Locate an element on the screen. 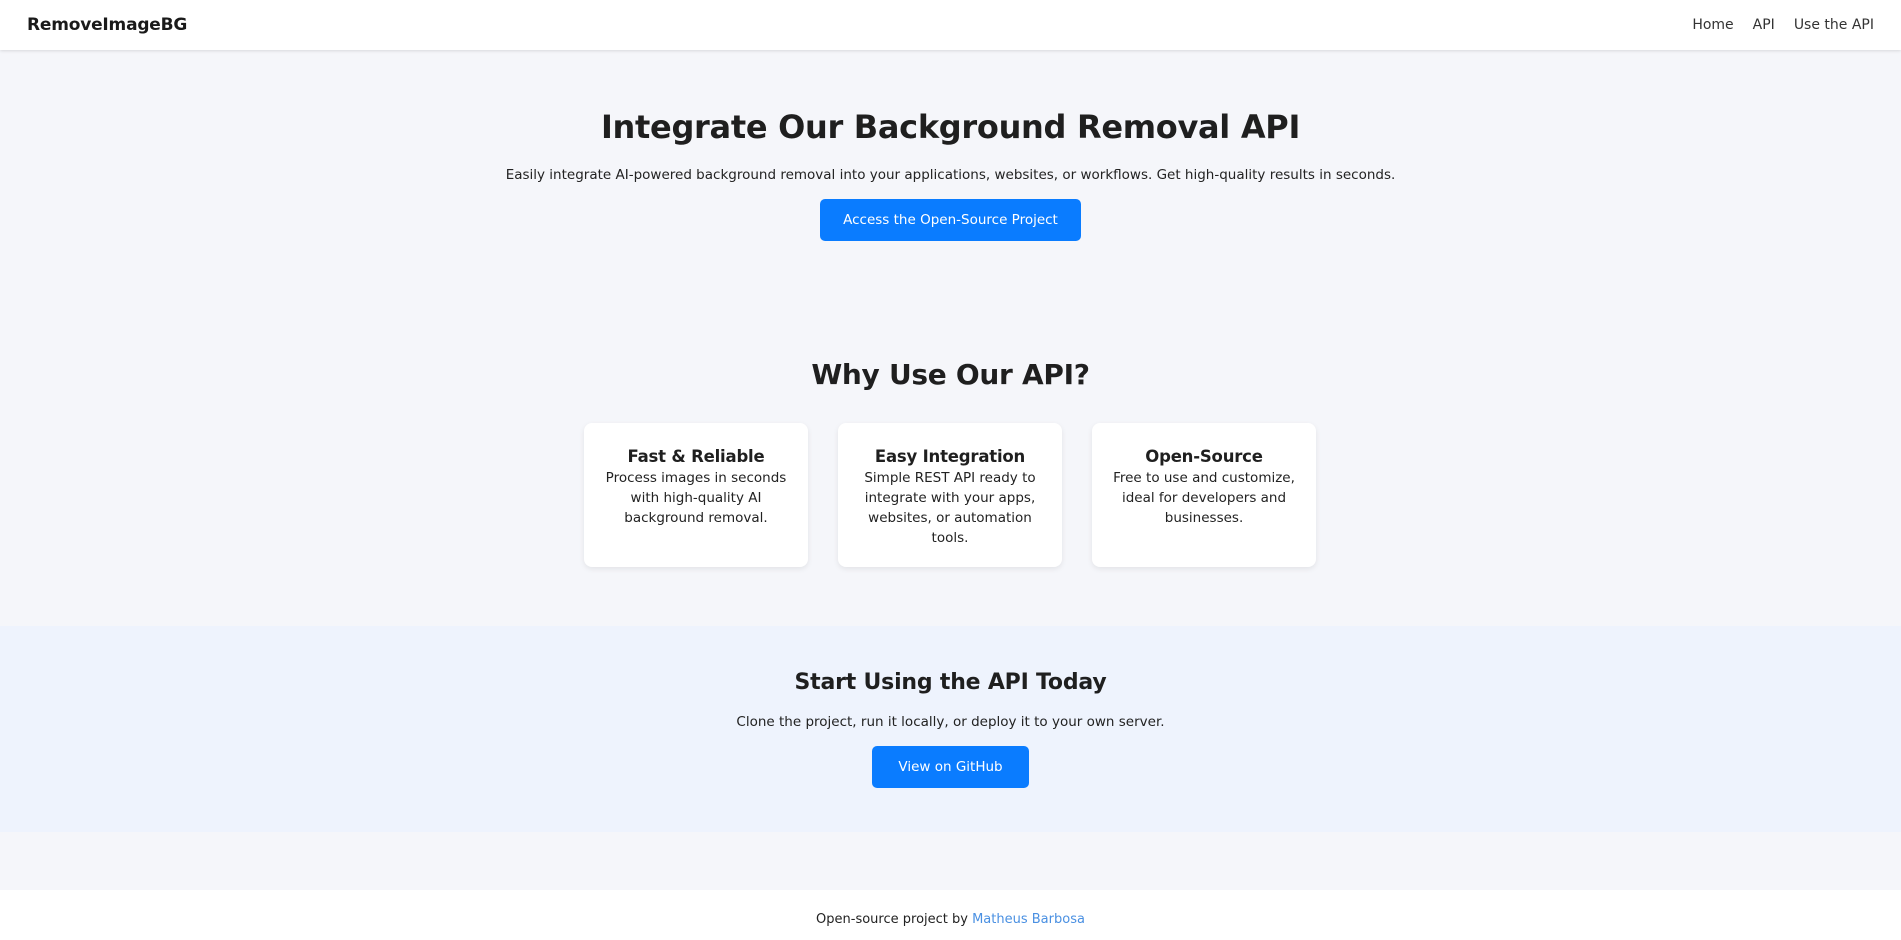 The height and width of the screenshot is (940, 1901). footer-credit-text: Open-source project by is located at coordinates (894, 919).